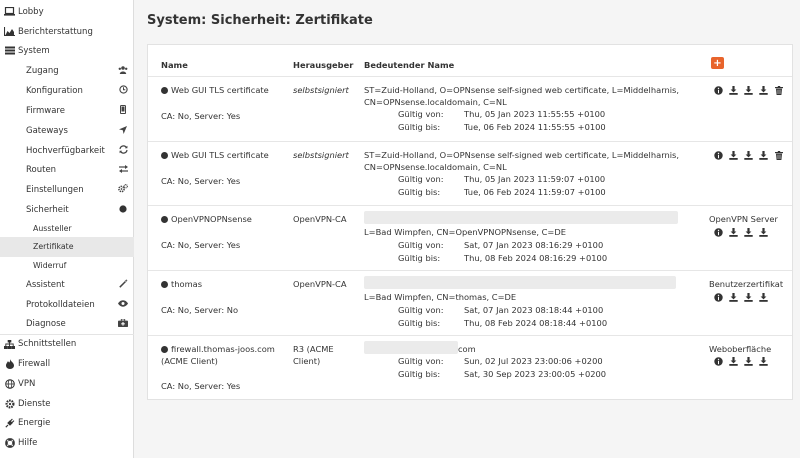  I want to click on sidebar-item-routes: Routen, so click(67, 170).